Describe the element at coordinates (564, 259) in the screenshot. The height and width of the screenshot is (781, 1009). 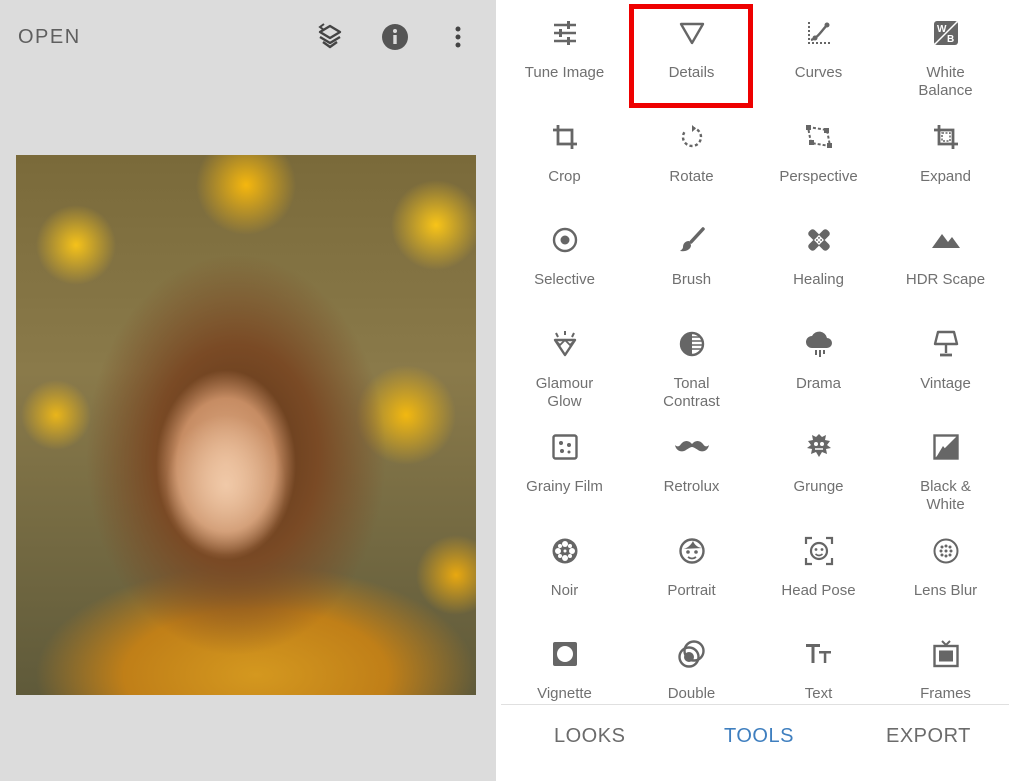
I see `tool-selective: Selective` at that location.